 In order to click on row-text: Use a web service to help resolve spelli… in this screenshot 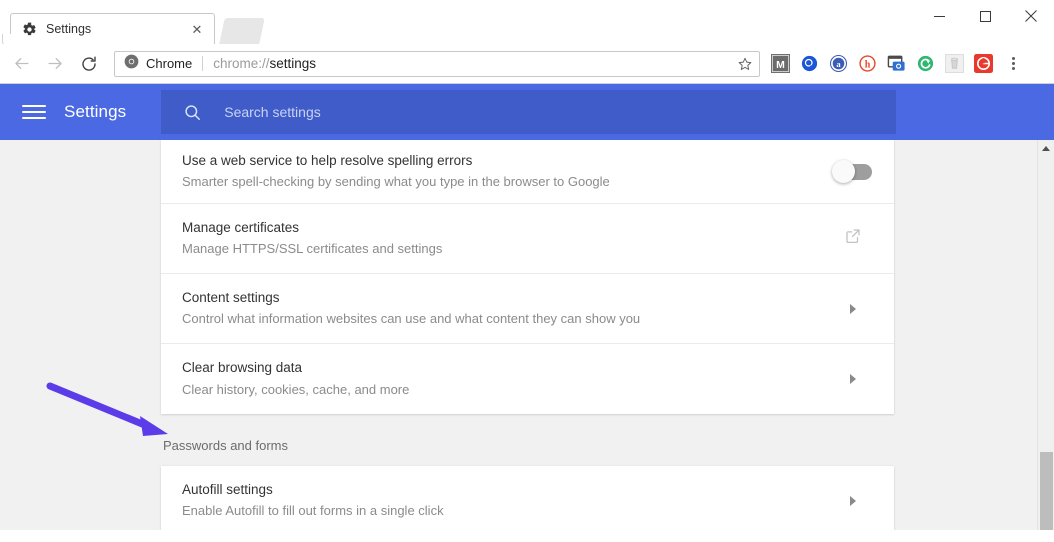, I will do `click(507, 171)`.